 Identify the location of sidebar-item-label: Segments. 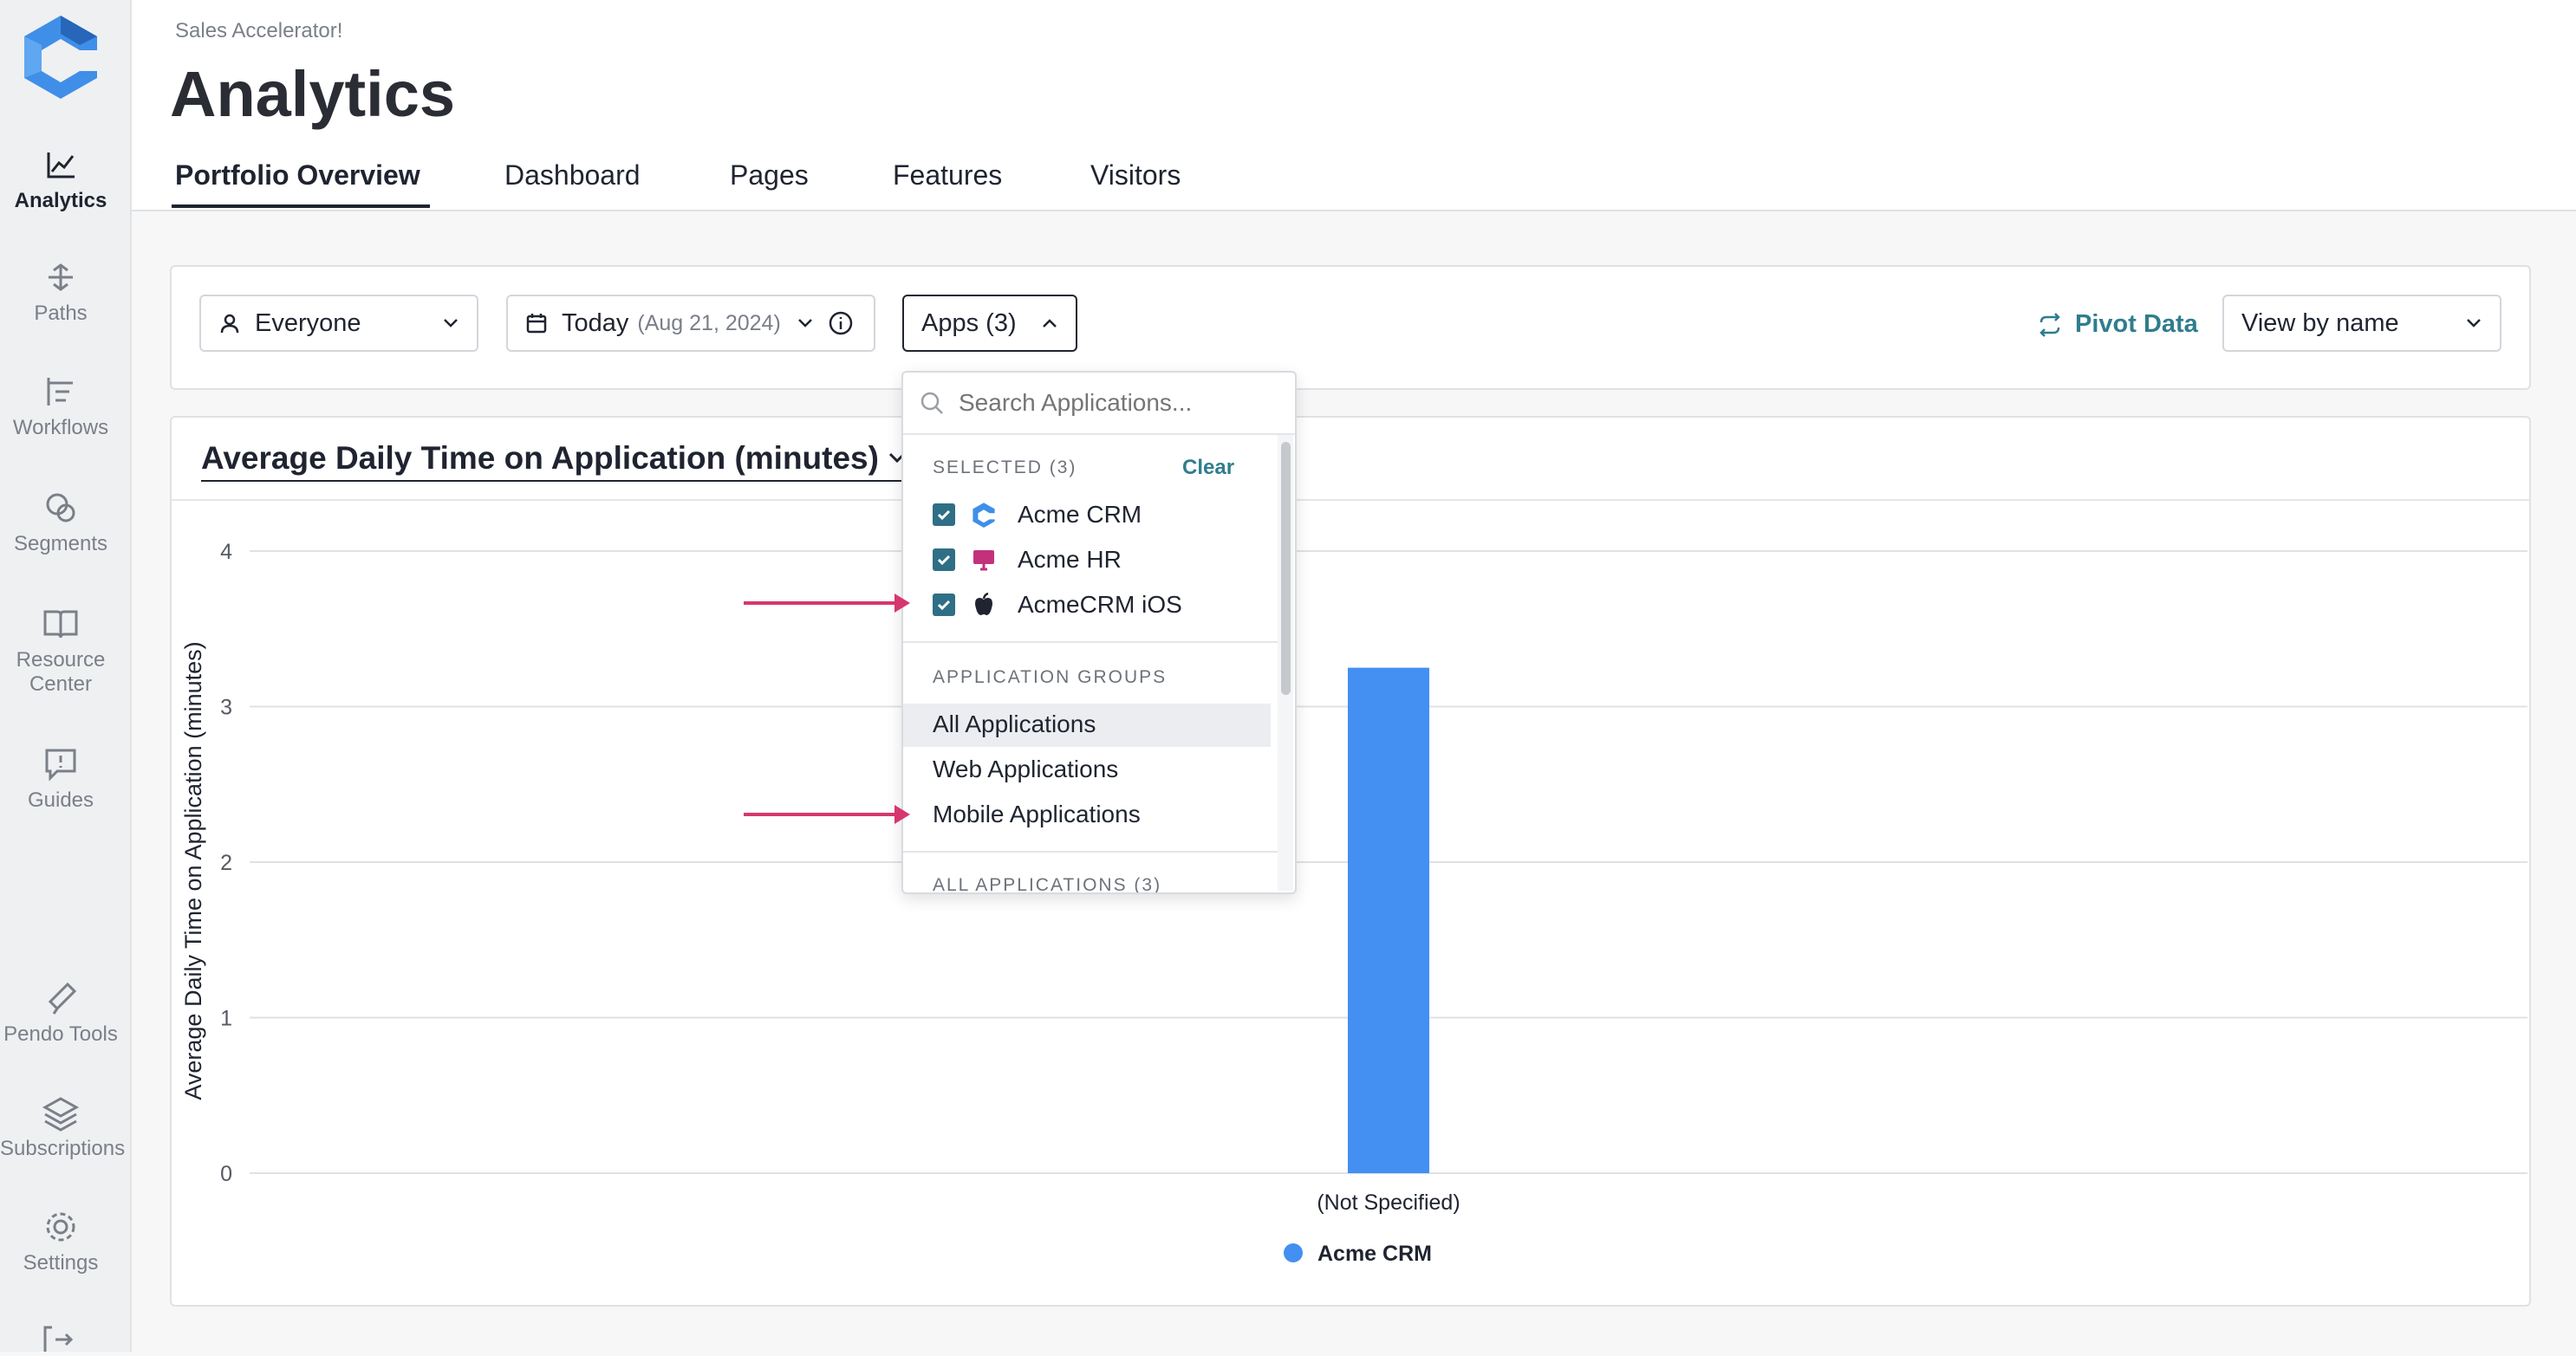
(60, 543).